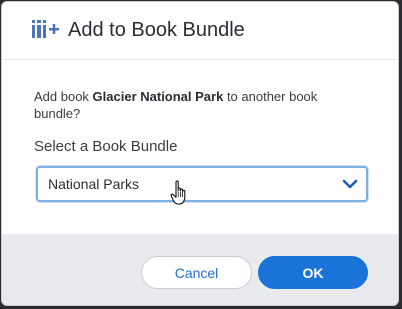  I want to click on cancel-button: Cancel, so click(196, 272).